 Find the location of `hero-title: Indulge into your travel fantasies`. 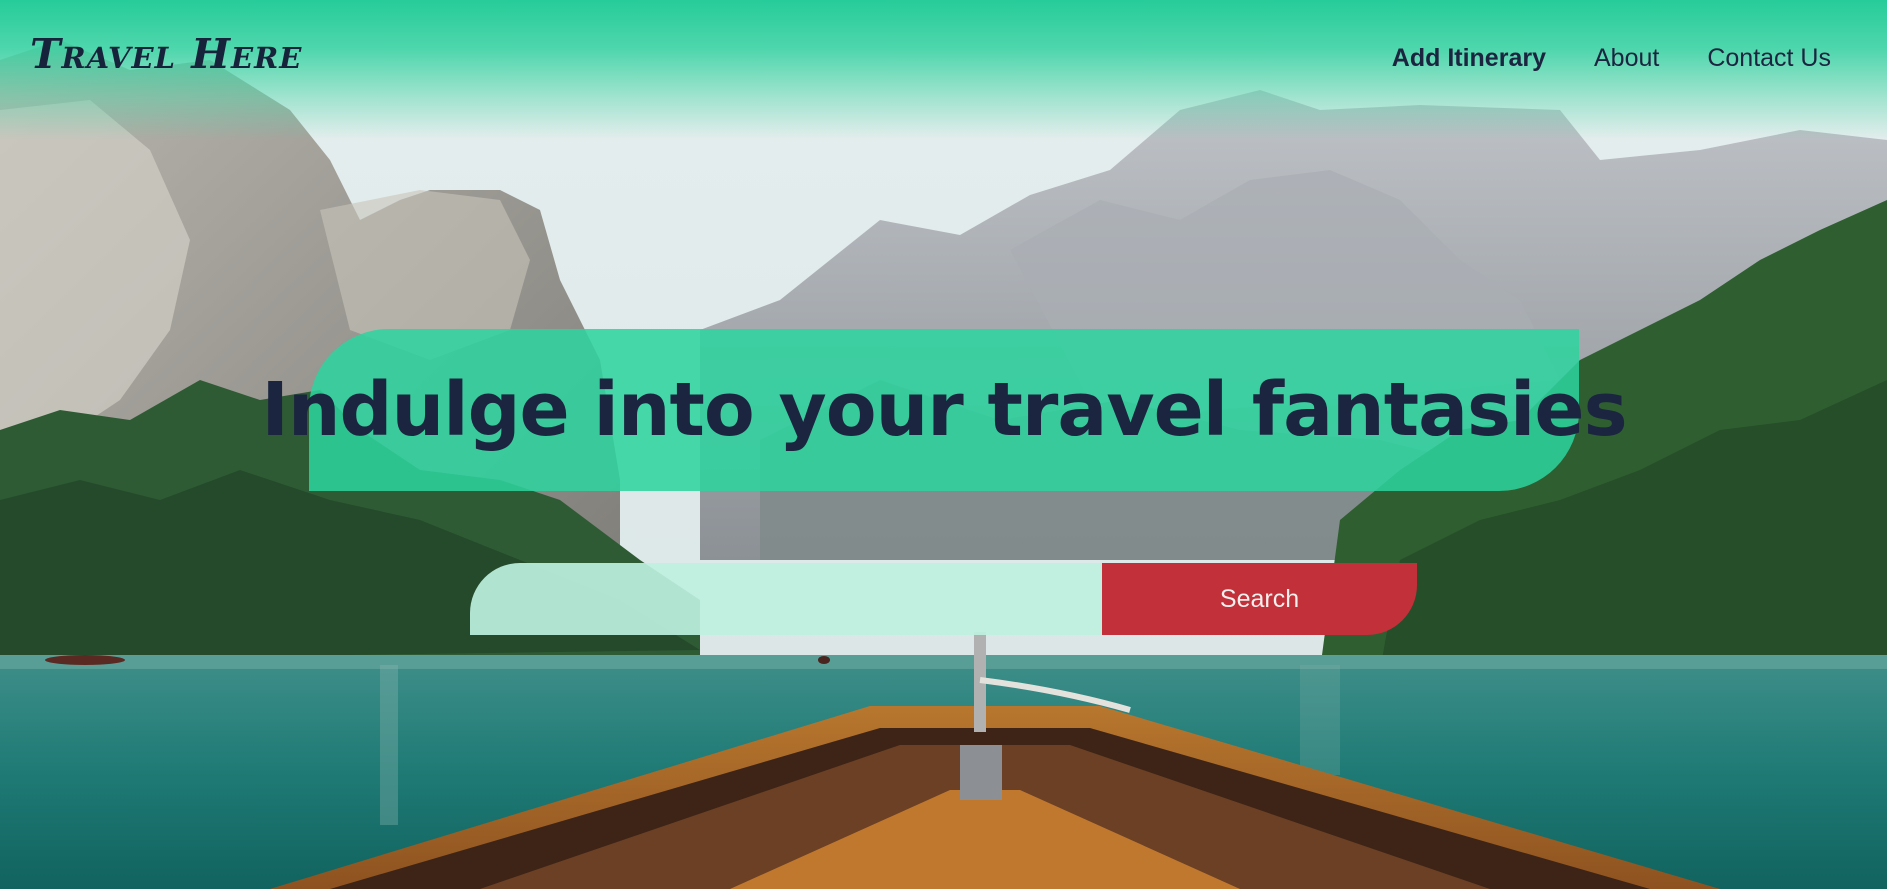

hero-title: Indulge into your travel fantasies is located at coordinates (944, 410).